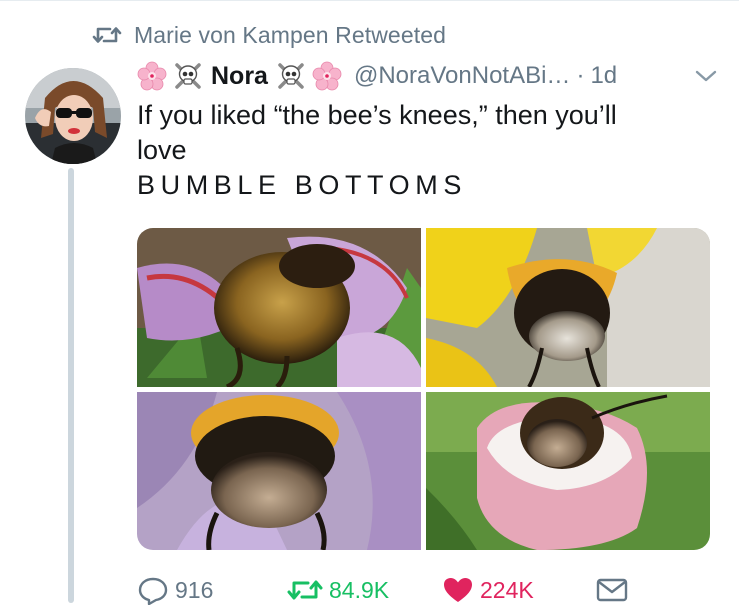 The width and height of the screenshot is (739, 608). What do you see at coordinates (507, 589) in the screenshot?
I see `like-count: 224K` at bounding box center [507, 589].